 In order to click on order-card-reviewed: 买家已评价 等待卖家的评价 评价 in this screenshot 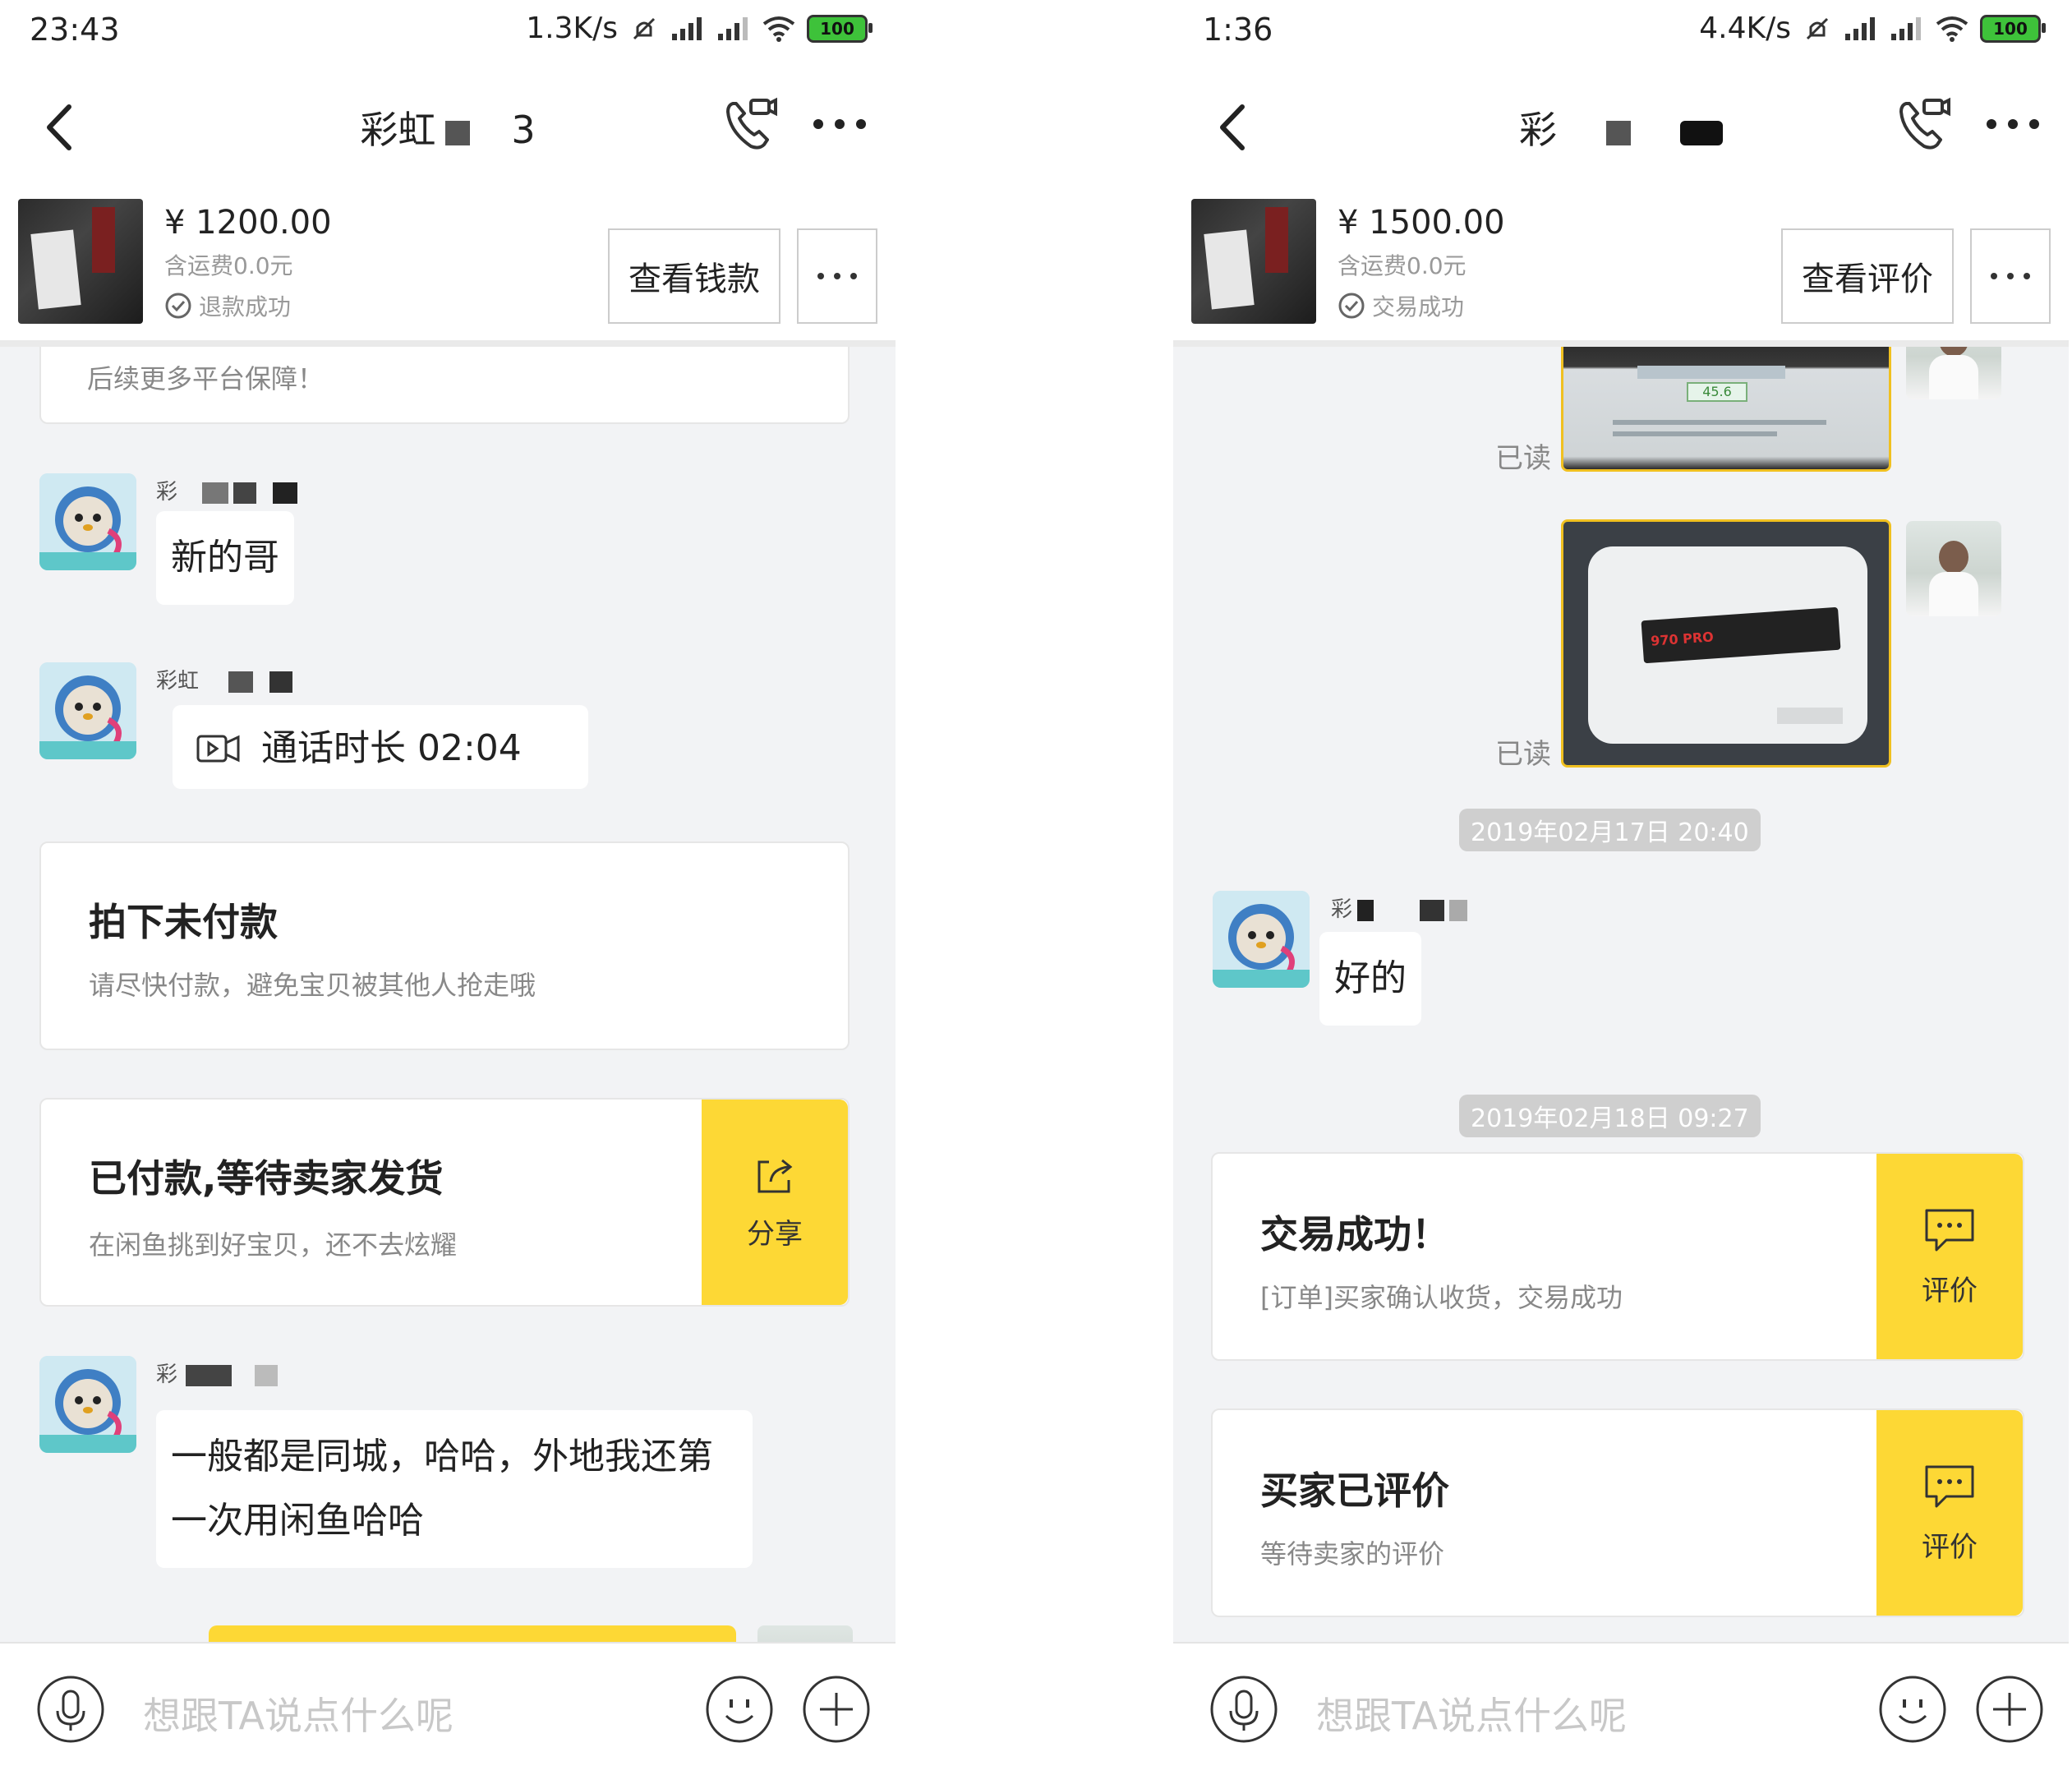, I will do `click(1617, 1512)`.